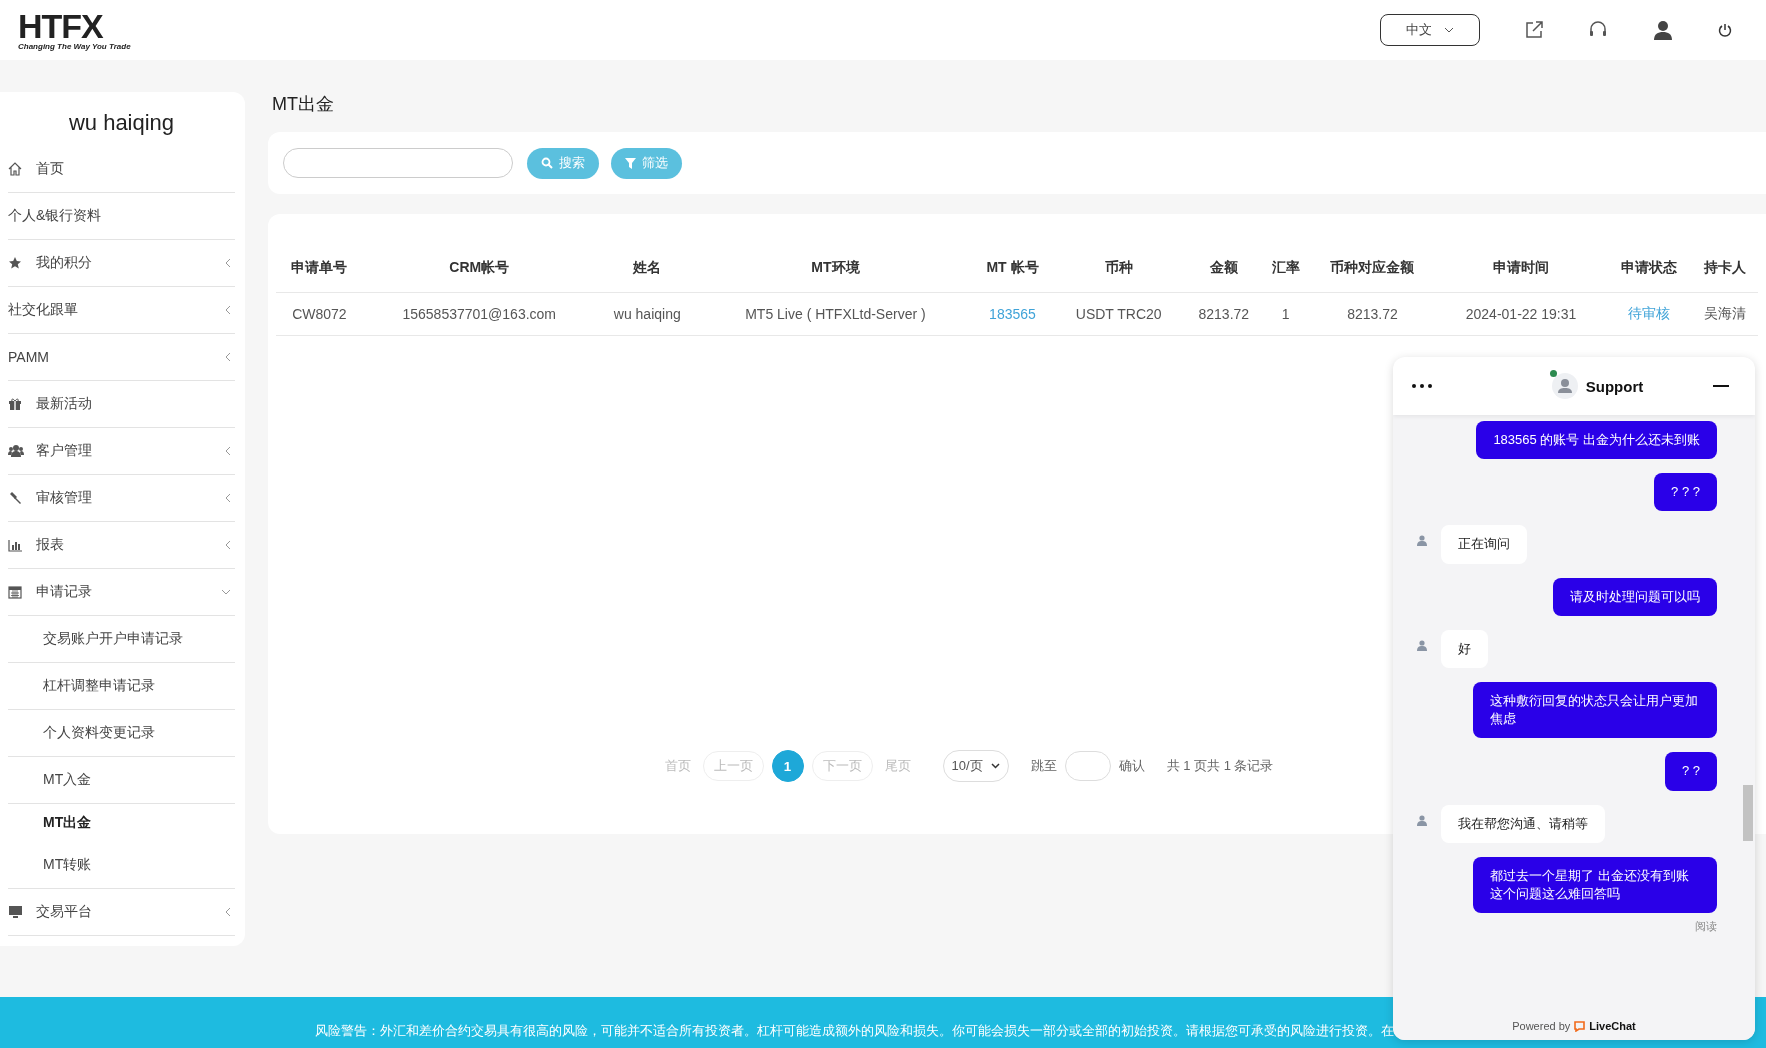 This screenshot has width=1766, height=1048. I want to click on monitor-icon, so click(15, 912).